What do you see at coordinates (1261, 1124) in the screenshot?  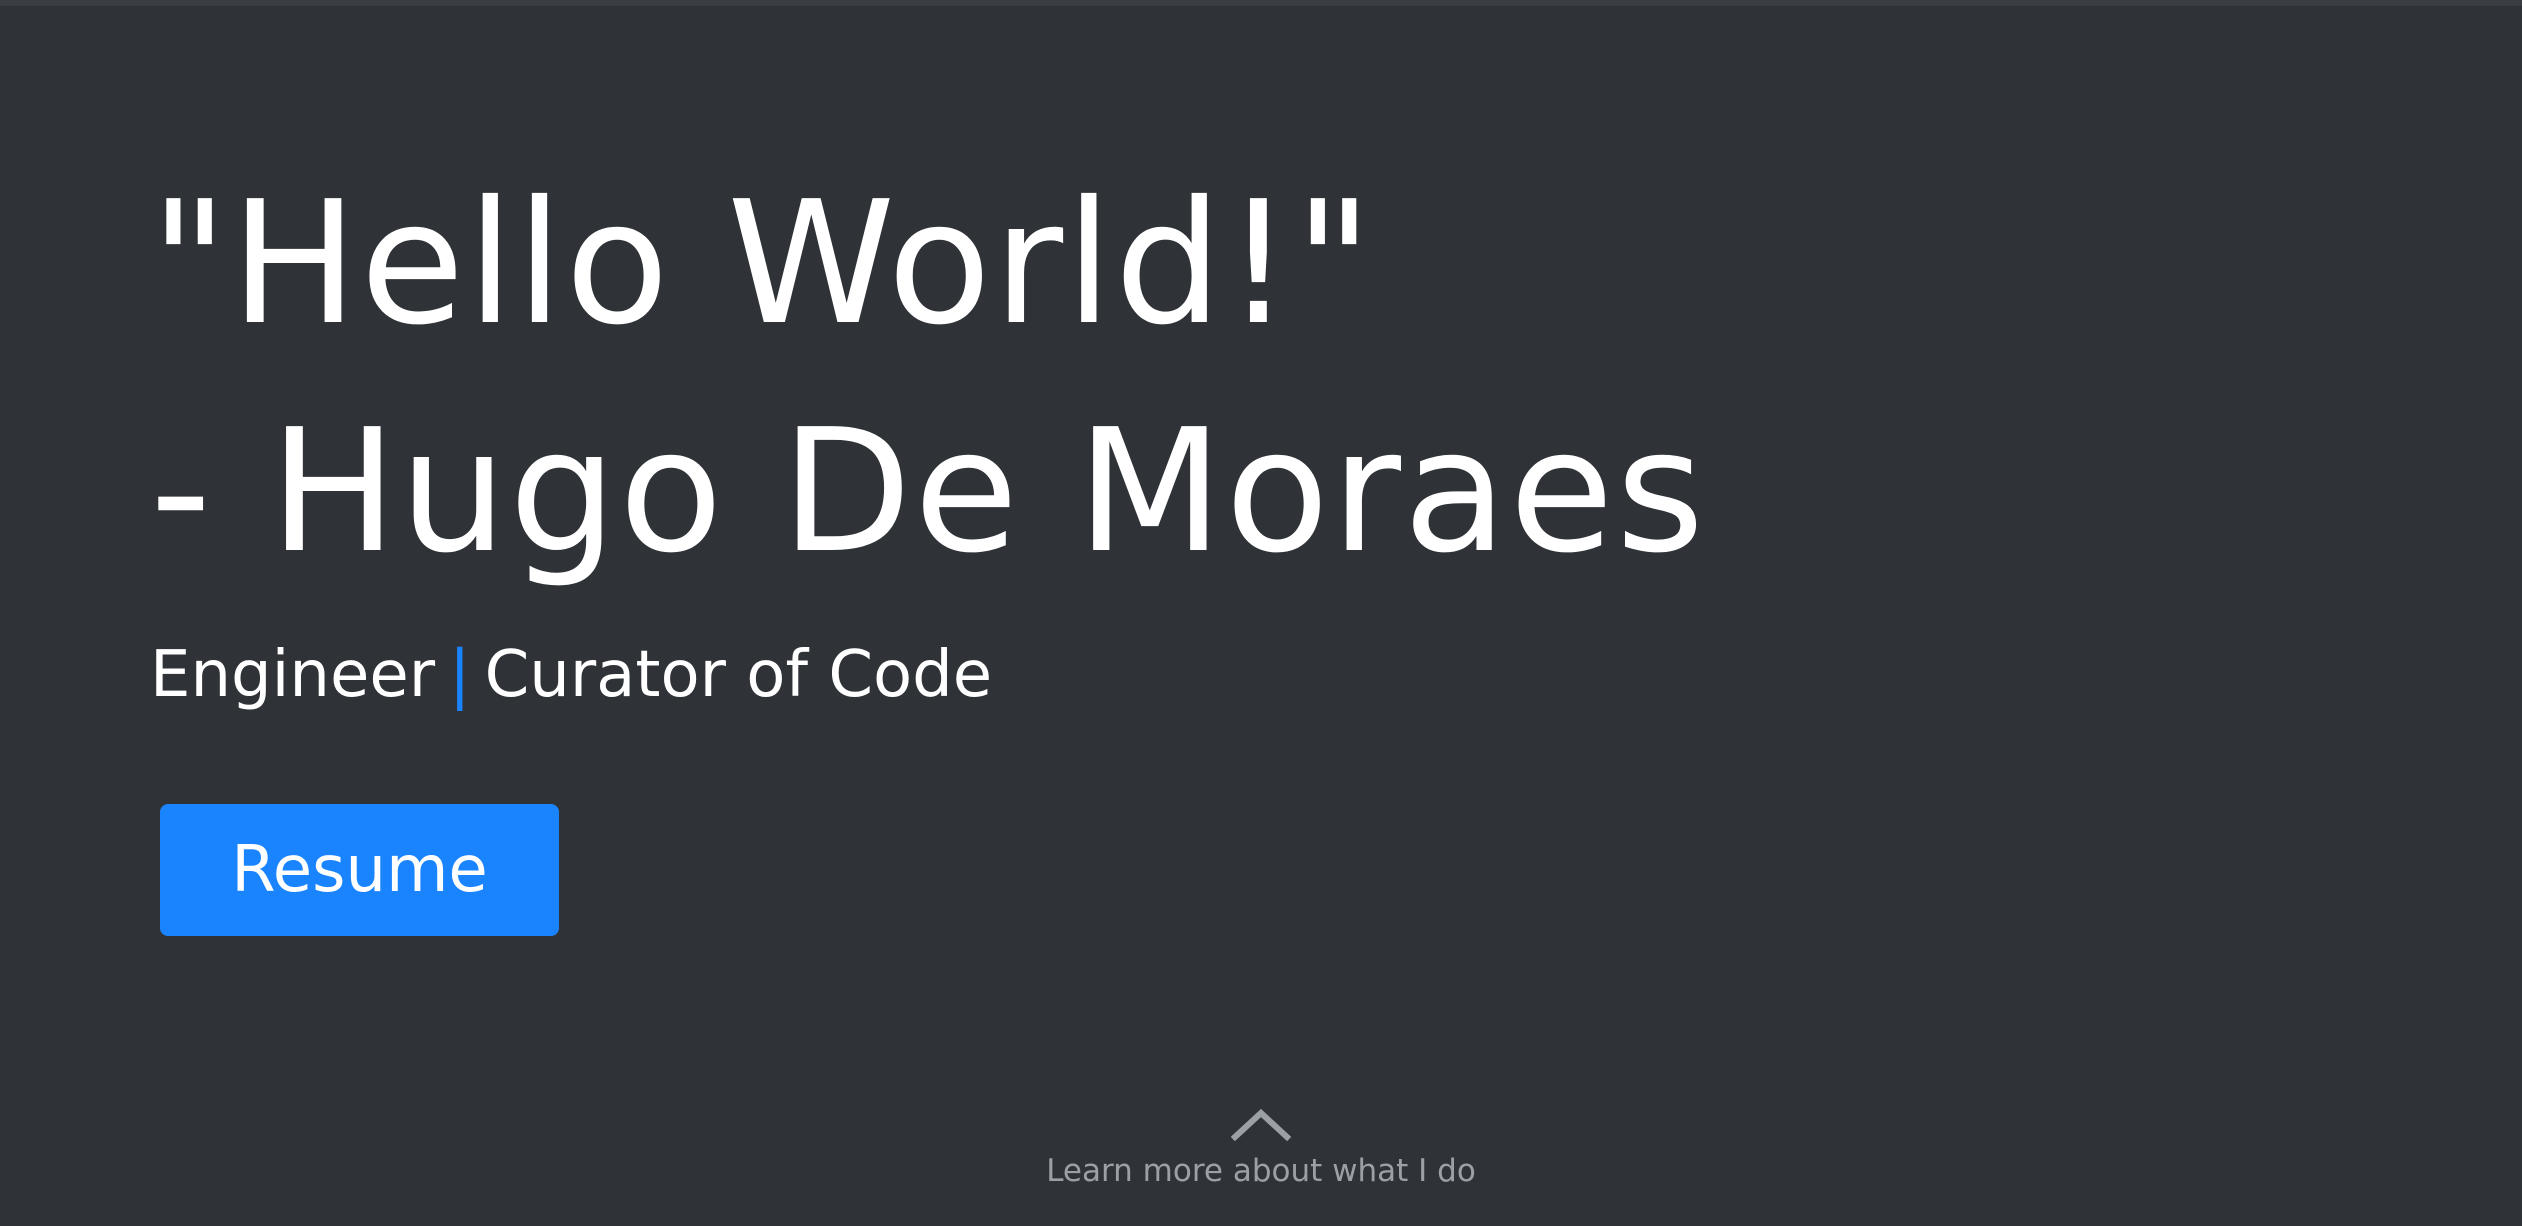 I see `chevron-up-icon` at bounding box center [1261, 1124].